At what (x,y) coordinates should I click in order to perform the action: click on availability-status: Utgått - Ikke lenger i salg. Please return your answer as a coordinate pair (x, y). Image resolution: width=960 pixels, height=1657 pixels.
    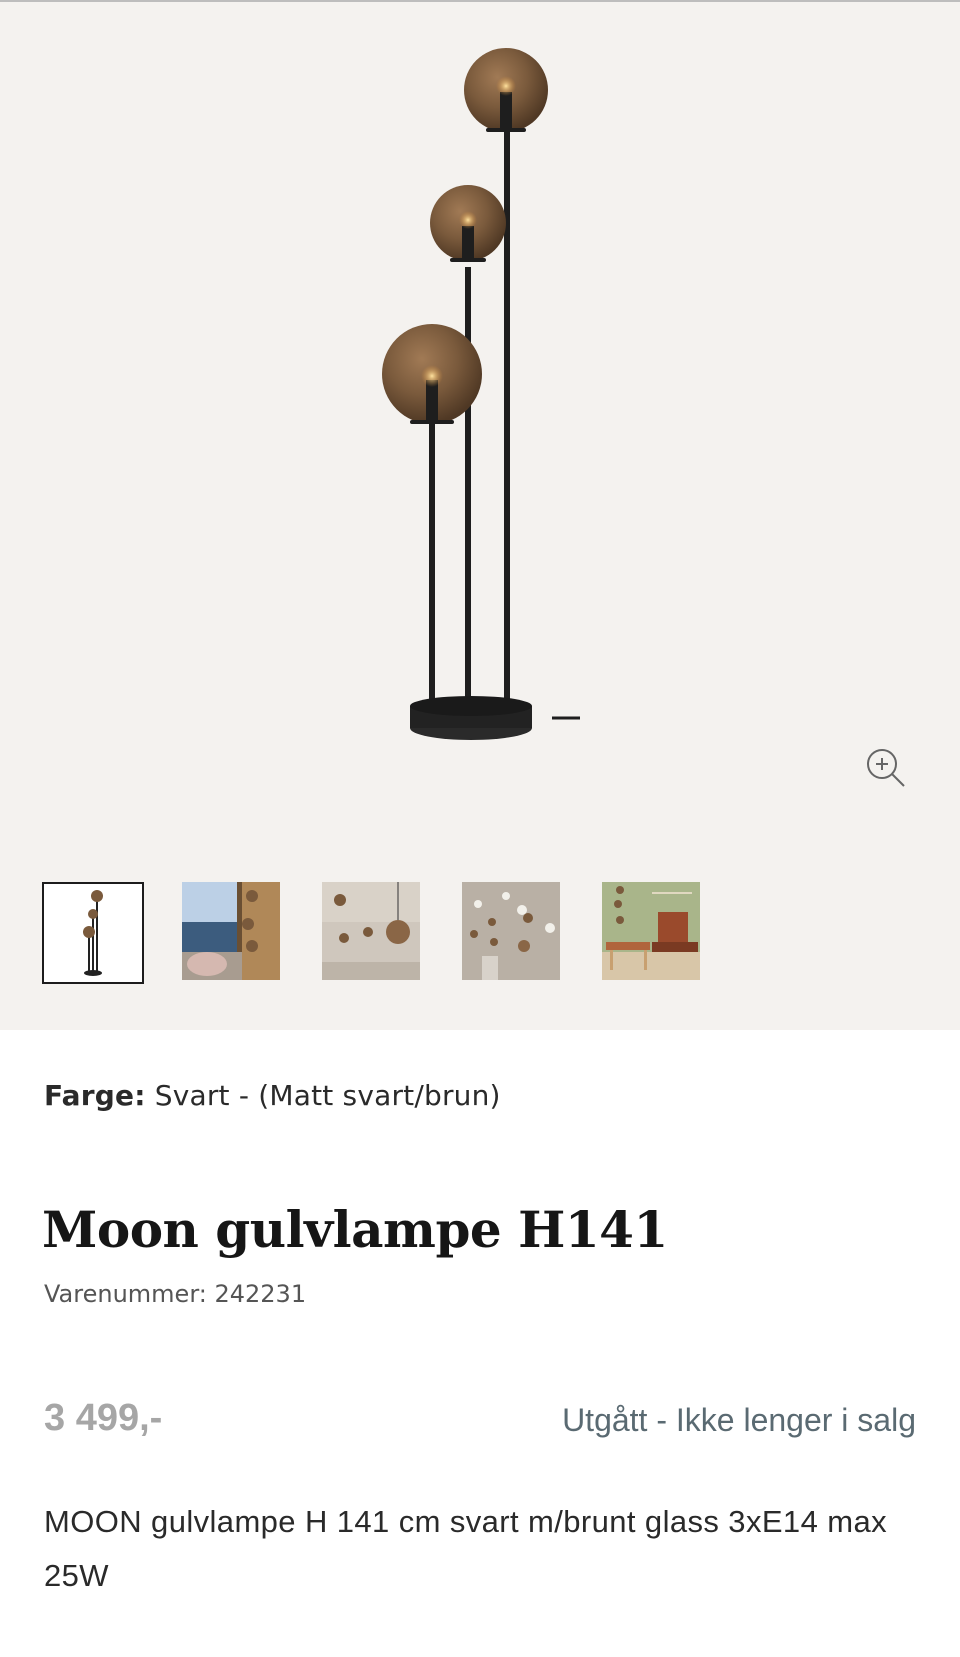
    Looking at the image, I should click on (739, 1420).